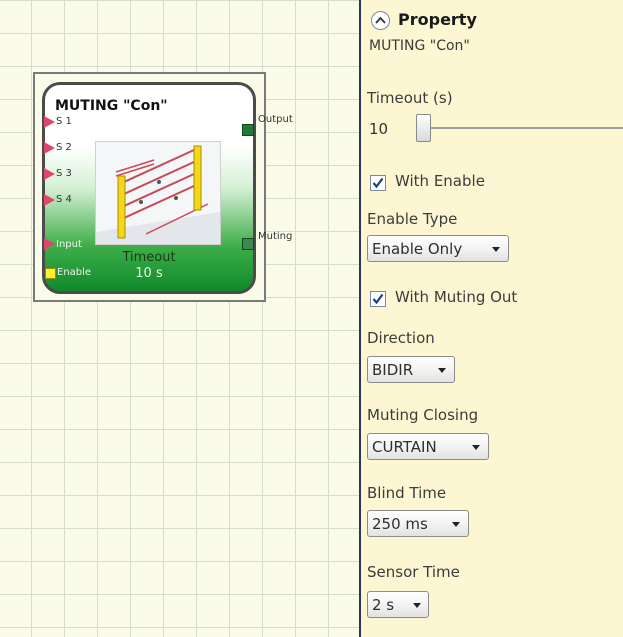  What do you see at coordinates (401, 338) in the screenshot?
I see `direction-label: Direction` at bounding box center [401, 338].